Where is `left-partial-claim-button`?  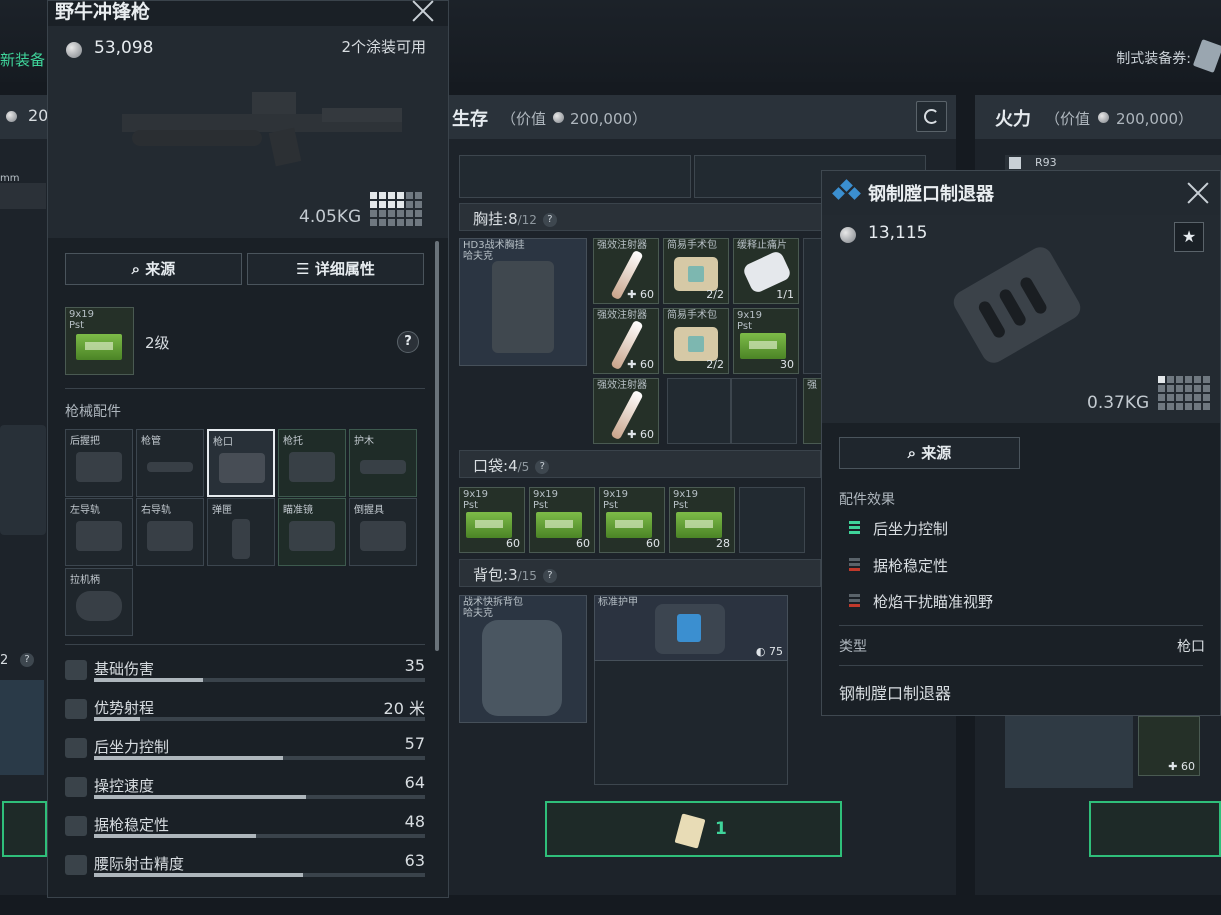
left-partial-claim-button is located at coordinates (24, 829).